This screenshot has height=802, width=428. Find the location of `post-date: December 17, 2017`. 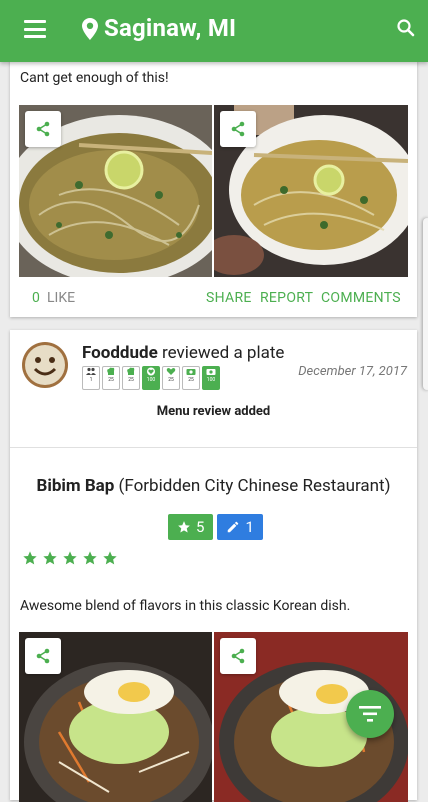

post-date: December 17, 2017 is located at coordinates (352, 371).